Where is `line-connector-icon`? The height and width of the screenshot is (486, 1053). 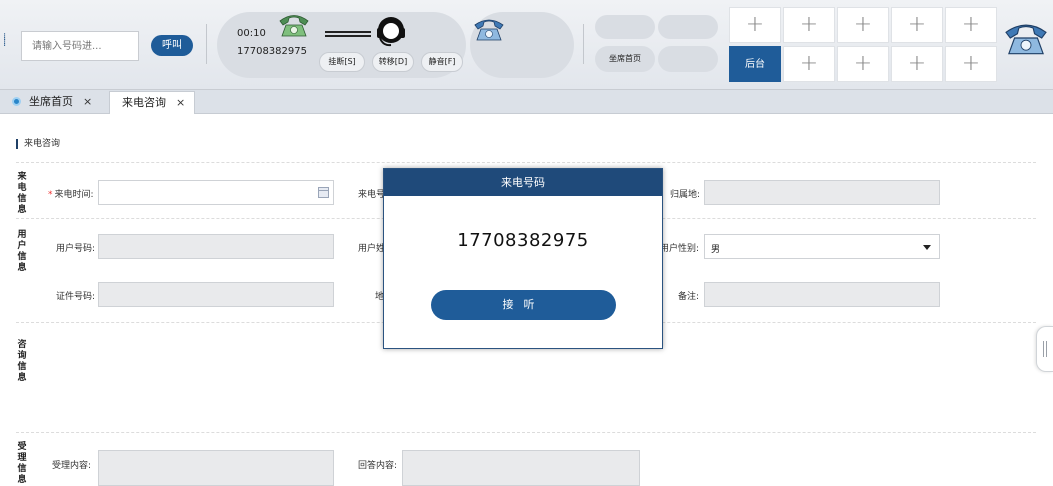
line-connector-icon is located at coordinates (348, 34).